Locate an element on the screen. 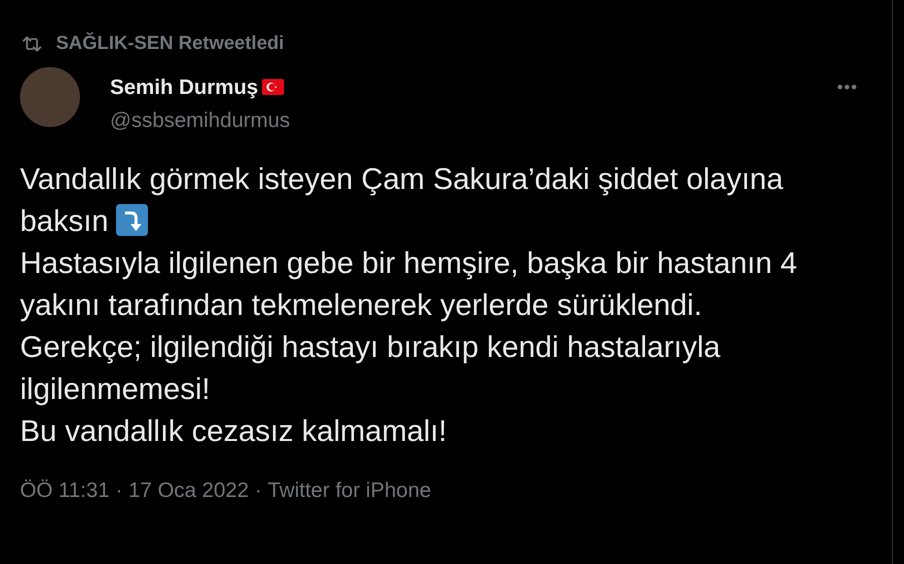 The width and height of the screenshot is (904, 564). tweet-text: Vandallık görmek isteyen Çam Sakura’daki şiddet olayına baksın is located at coordinates (402, 201).